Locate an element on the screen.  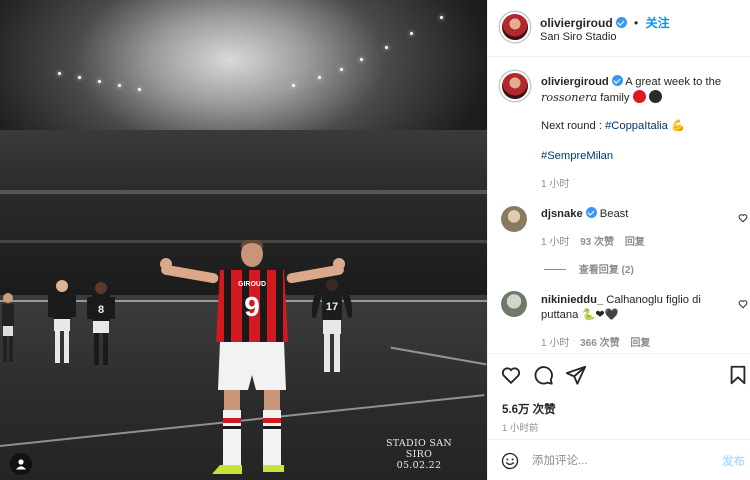
stadium-caption-line2: 05.02.22 is located at coordinates (419, 465).